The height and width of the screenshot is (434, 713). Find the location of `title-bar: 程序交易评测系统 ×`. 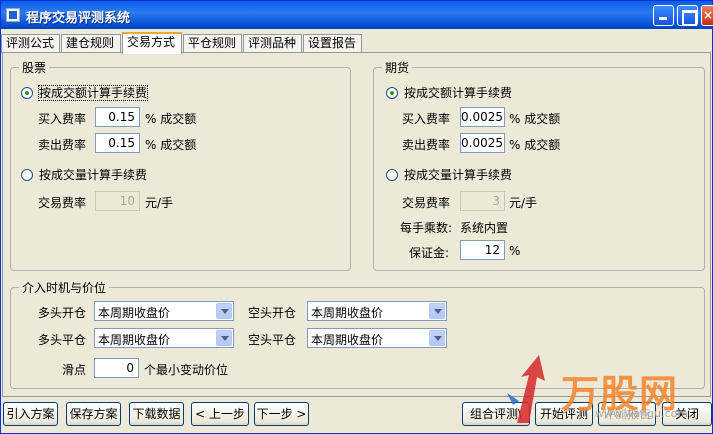

title-bar: 程序交易评测系统 × is located at coordinates (357, 15).